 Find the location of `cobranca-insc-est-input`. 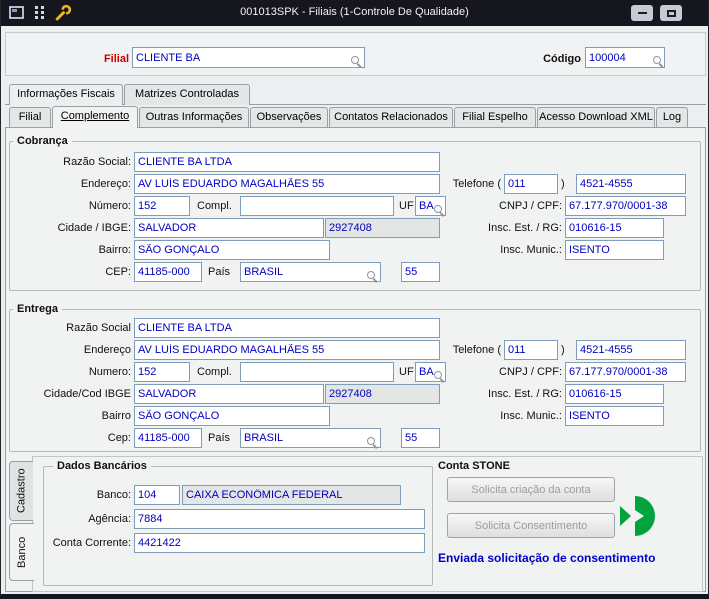

cobranca-insc-est-input is located at coordinates (614, 228).